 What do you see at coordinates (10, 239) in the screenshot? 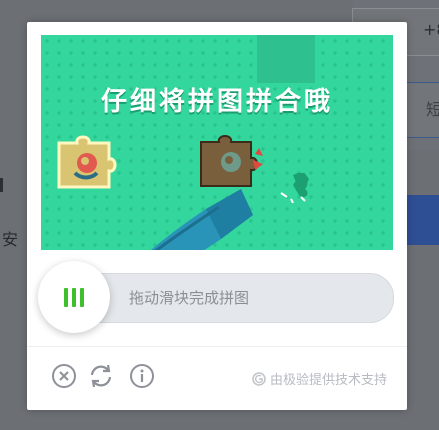
I see `background-left-text: 安` at bounding box center [10, 239].